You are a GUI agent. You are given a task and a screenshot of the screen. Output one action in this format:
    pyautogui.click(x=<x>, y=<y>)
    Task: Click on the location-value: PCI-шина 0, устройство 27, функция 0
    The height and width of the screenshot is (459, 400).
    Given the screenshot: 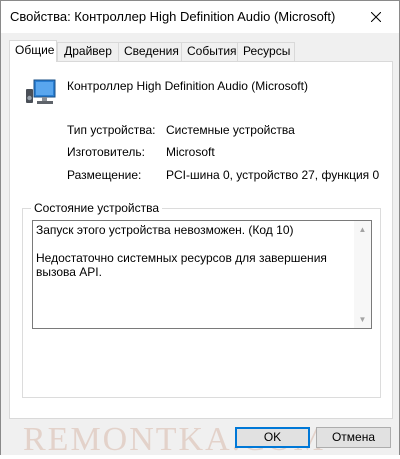 What is the action you would take?
    pyautogui.click(x=273, y=175)
    